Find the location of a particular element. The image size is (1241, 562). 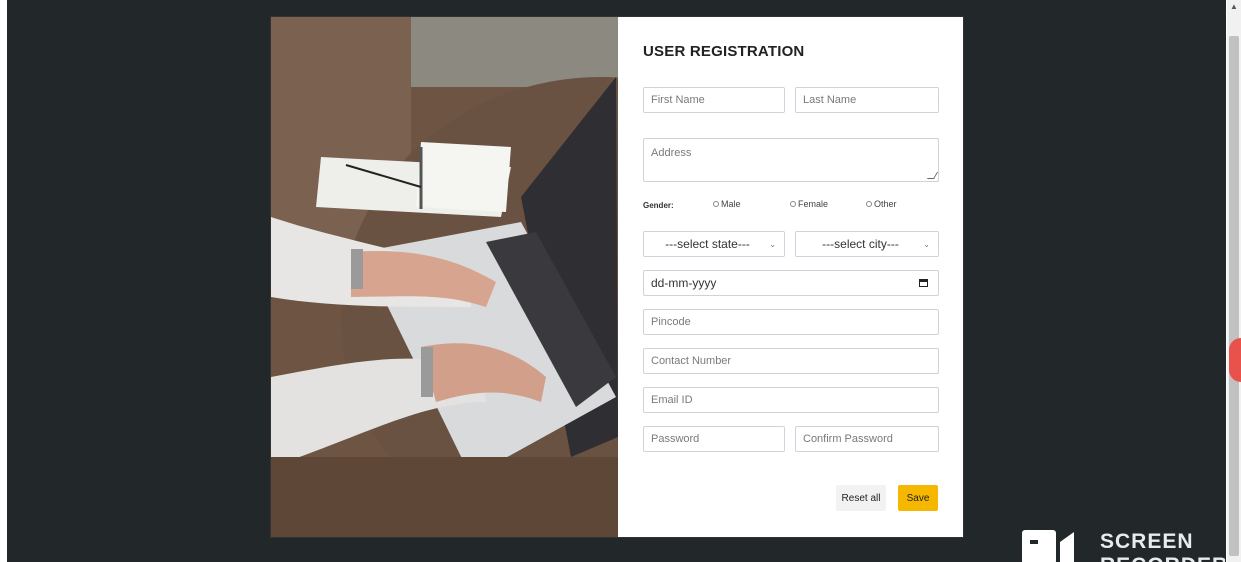

email-input: Email ID is located at coordinates (791, 400).